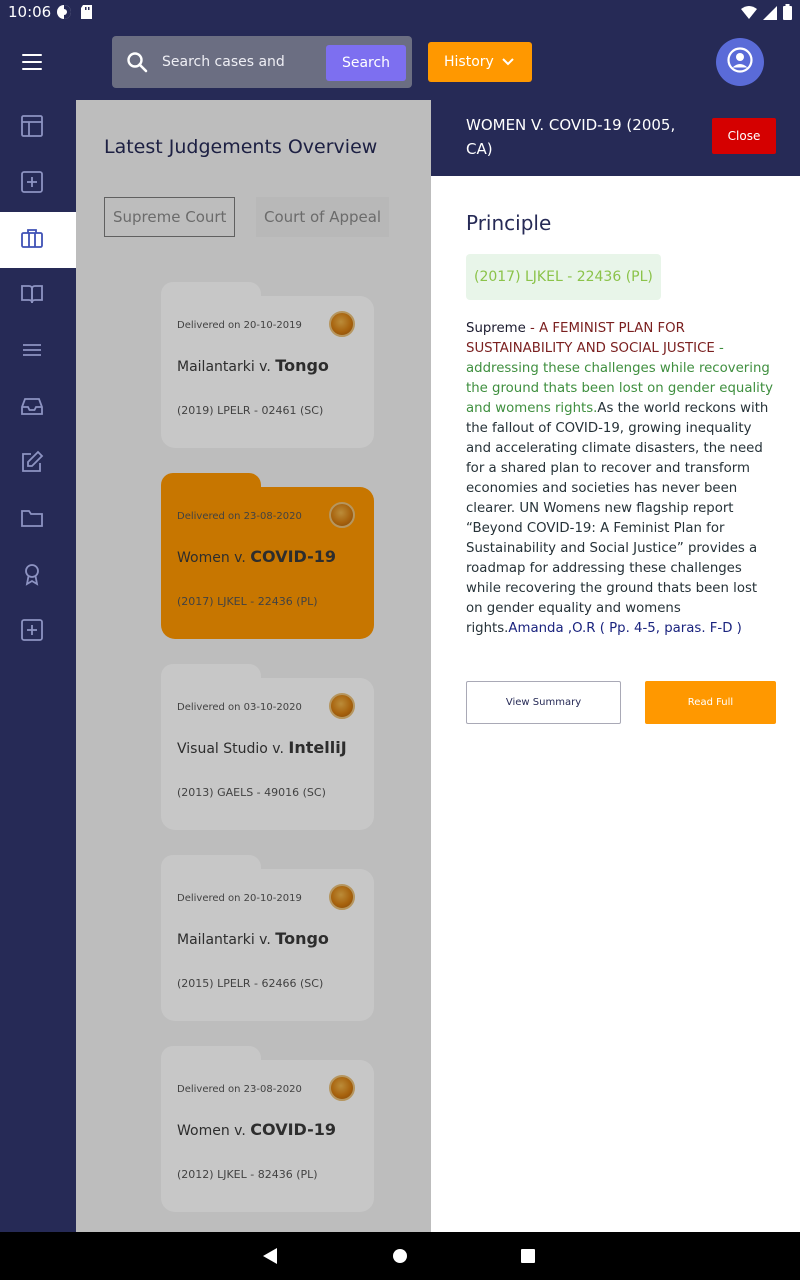 The image size is (800, 1280). I want to click on view-summary-button: View Summary, so click(543, 702).